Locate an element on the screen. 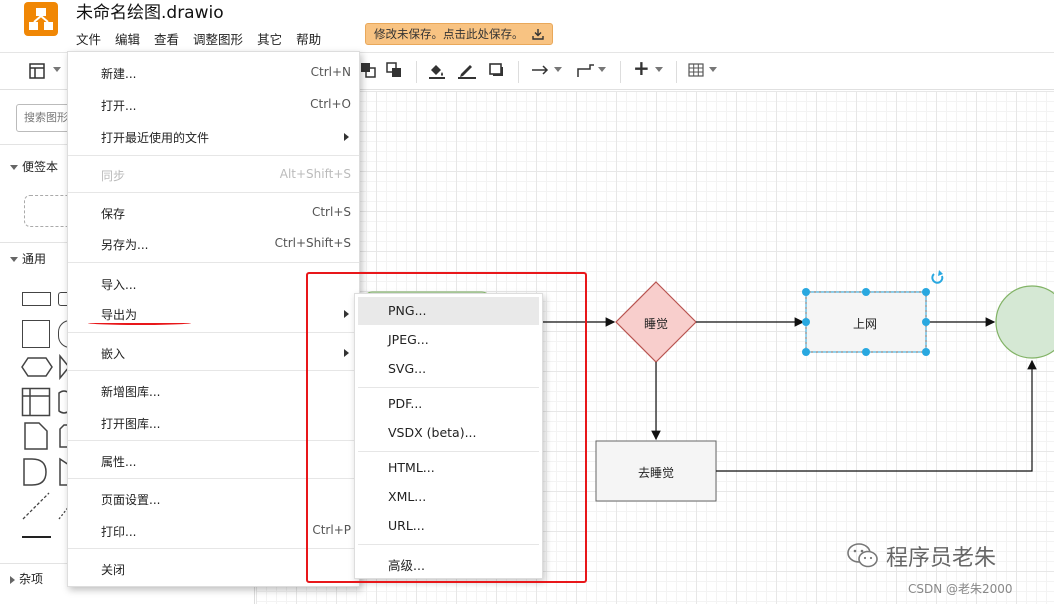  red-highlight-annotation is located at coordinates (446, 427).